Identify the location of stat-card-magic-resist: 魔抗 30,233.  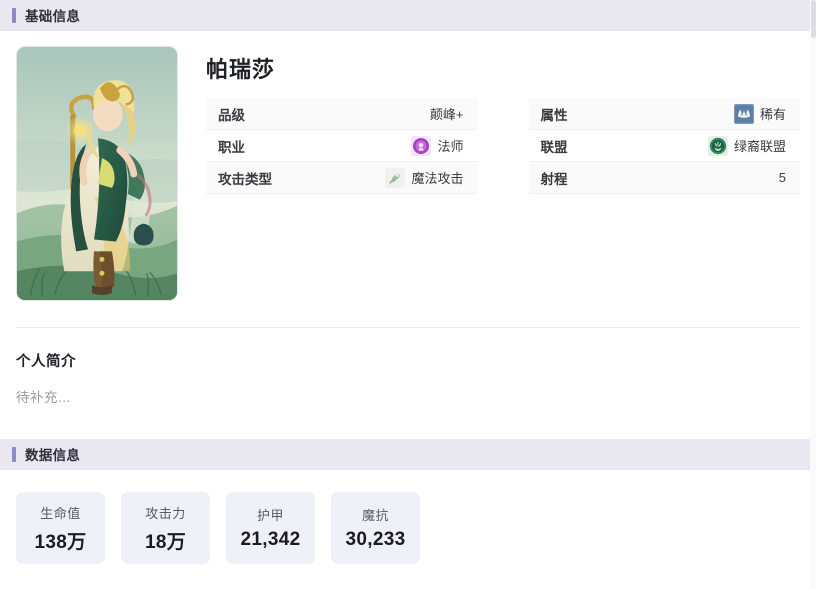
(375, 528).